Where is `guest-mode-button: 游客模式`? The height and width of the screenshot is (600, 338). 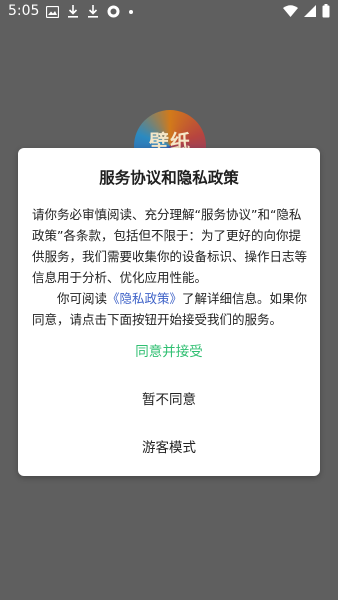 guest-mode-button: 游客模式 is located at coordinates (169, 446).